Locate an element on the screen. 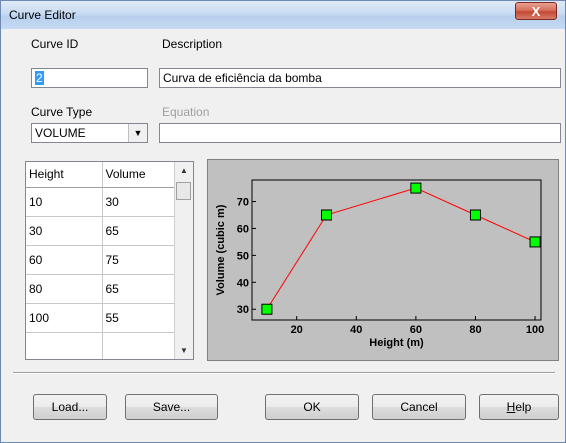 This screenshot has height=443, width=566. table-row: 10 30 is located at coordinates (100, 202).